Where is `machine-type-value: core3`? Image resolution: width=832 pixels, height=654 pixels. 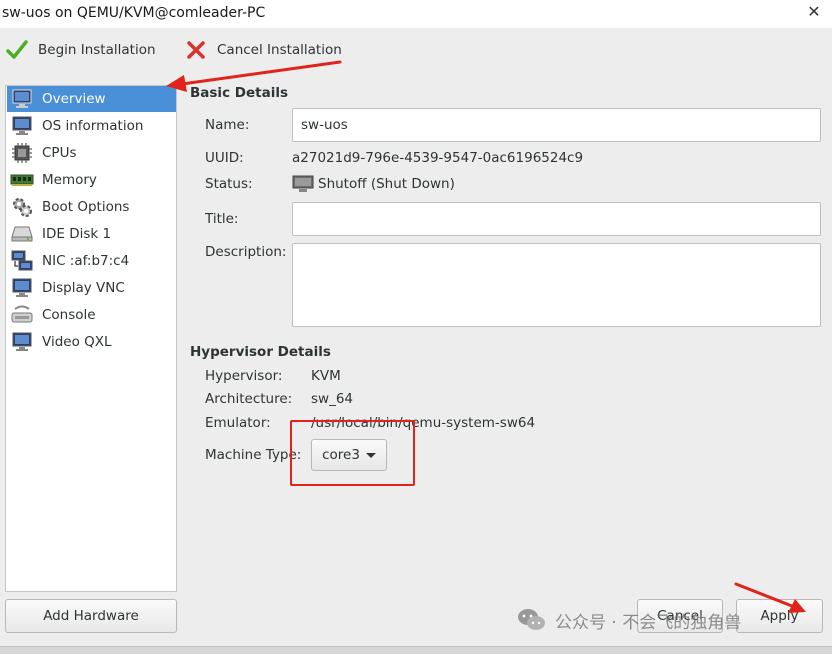 machine-type-value: core3 is located at coordinates (341, 455).